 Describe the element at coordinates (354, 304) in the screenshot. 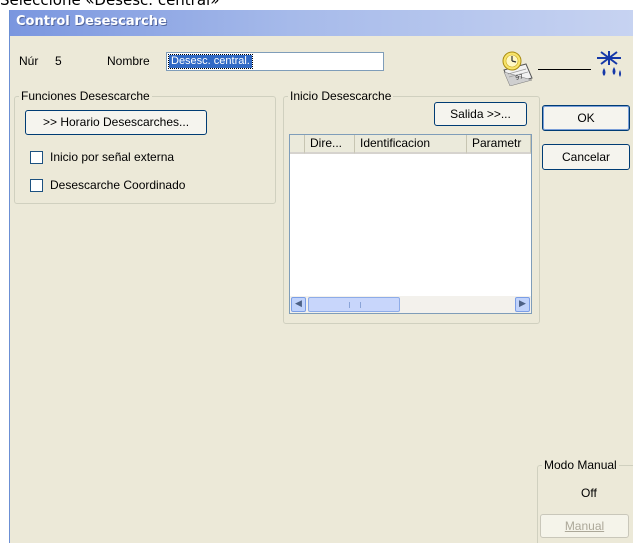

I see `scroll-thumb` at that location.